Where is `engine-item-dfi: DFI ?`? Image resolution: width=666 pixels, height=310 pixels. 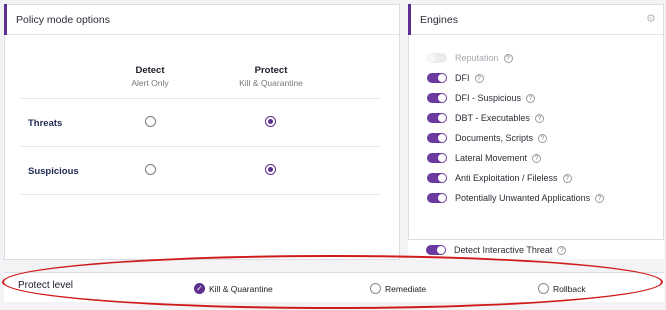 engine-item-dfi: DFI ? is located at coordinates (455, 78).